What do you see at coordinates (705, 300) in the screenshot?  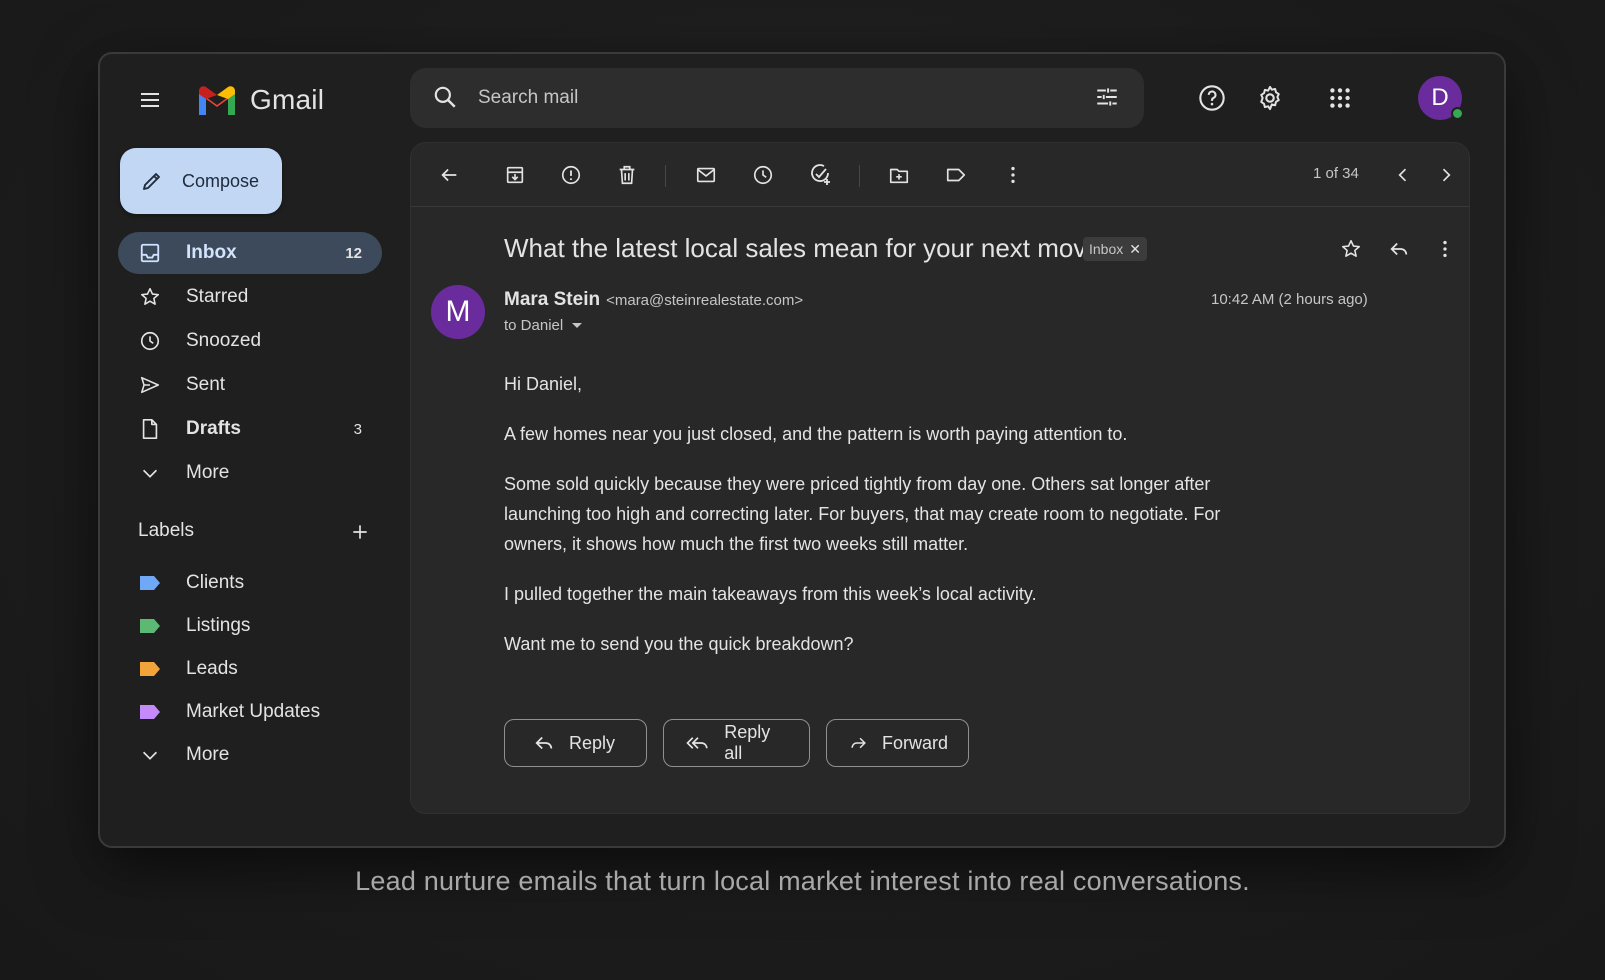 I see `sender-email: <mara@steinrealestate.com>` at bounding box center [705, 300].